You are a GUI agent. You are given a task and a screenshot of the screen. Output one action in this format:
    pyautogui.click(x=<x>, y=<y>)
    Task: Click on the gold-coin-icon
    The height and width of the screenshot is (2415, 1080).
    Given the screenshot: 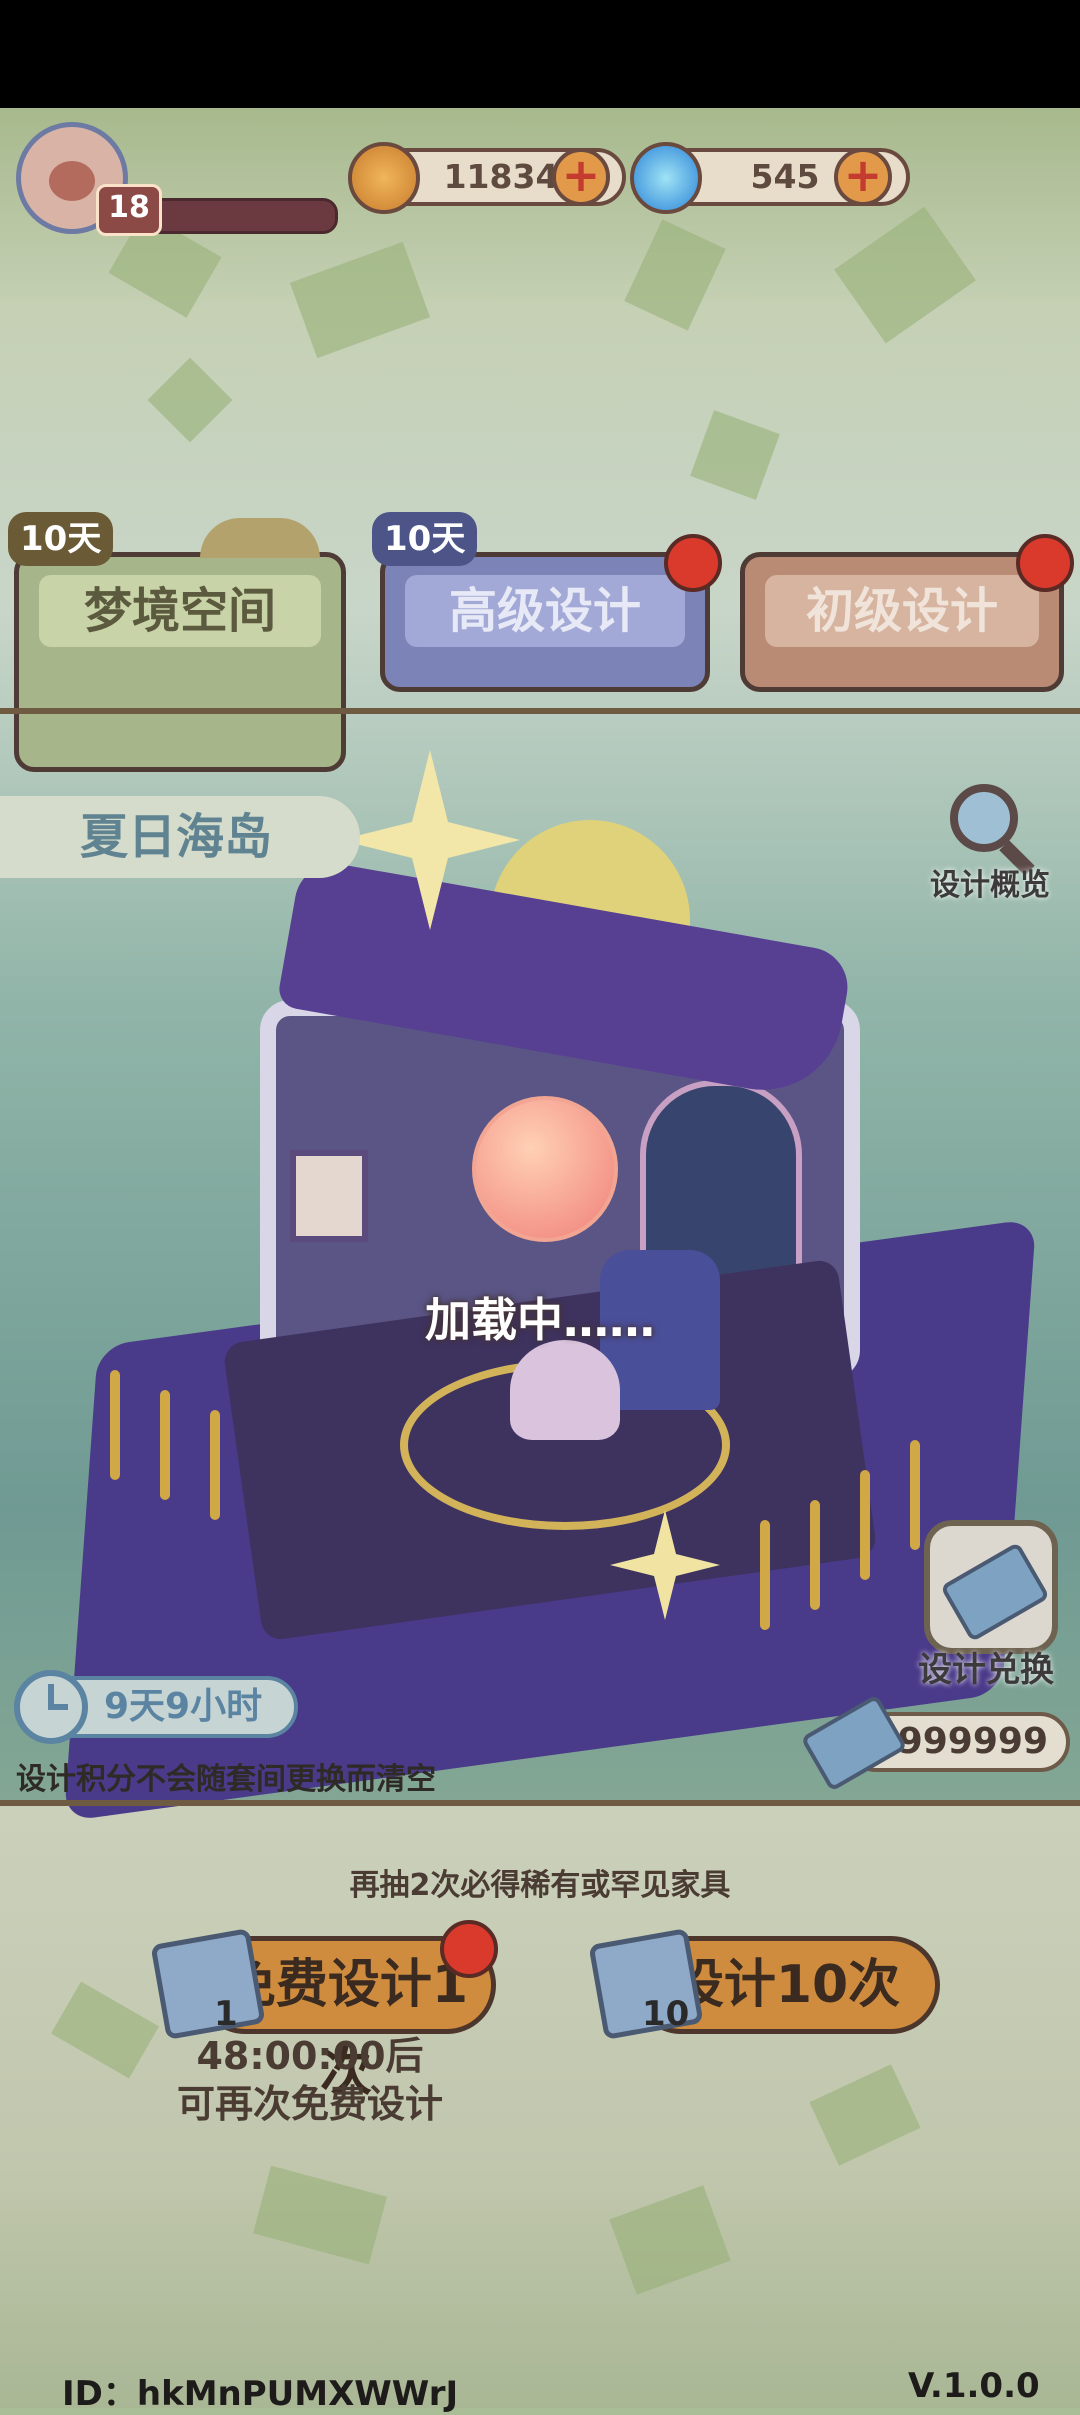 What is the action you would take?
    pyautogui.click(x=384, y=178)
    